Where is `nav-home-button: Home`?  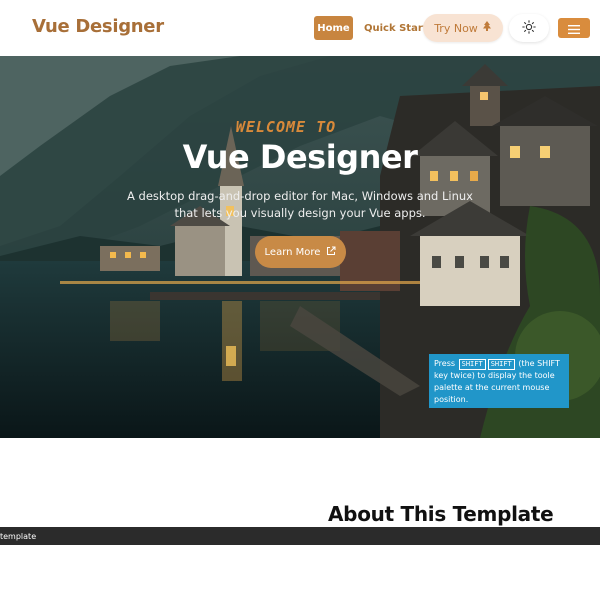
nav-home-button: Home is located at coordinates (333, 28).